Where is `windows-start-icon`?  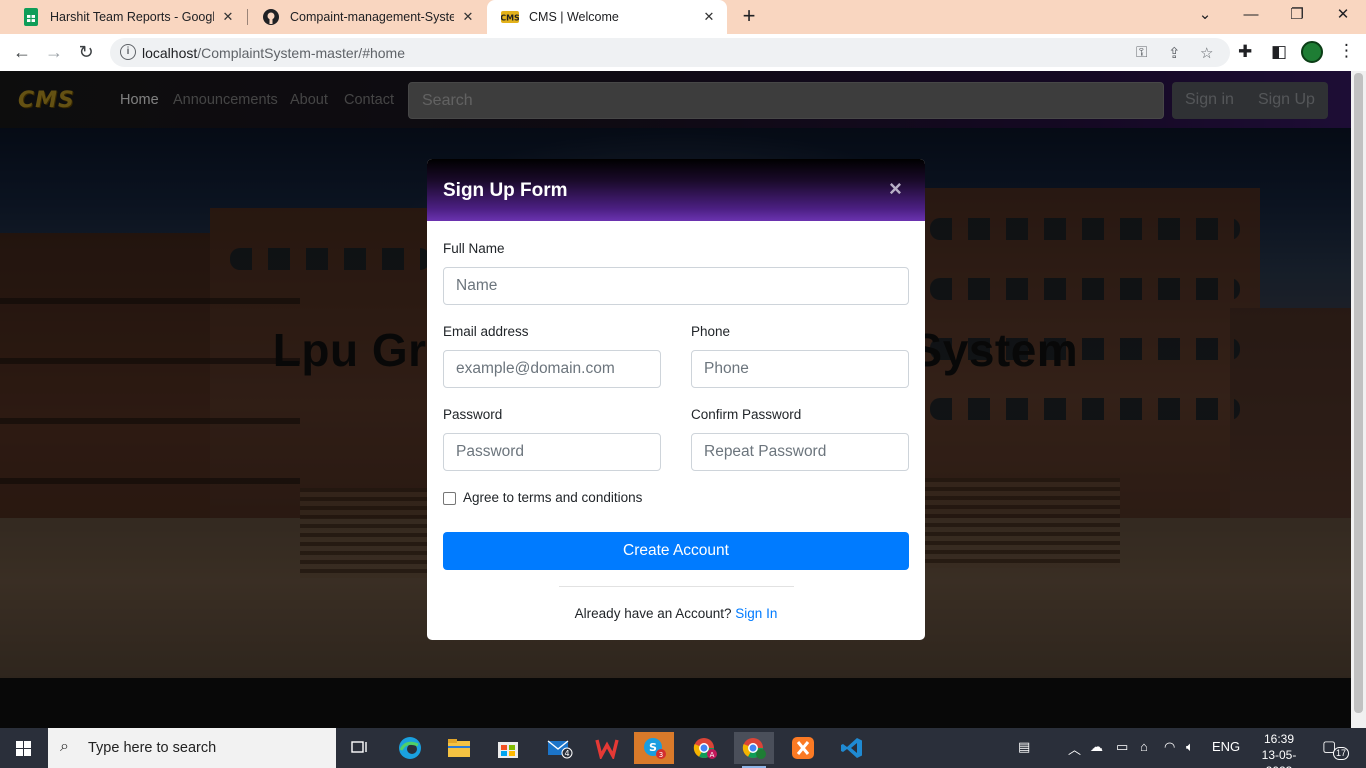 windows-start-icon is located at coordinates (24, 748).